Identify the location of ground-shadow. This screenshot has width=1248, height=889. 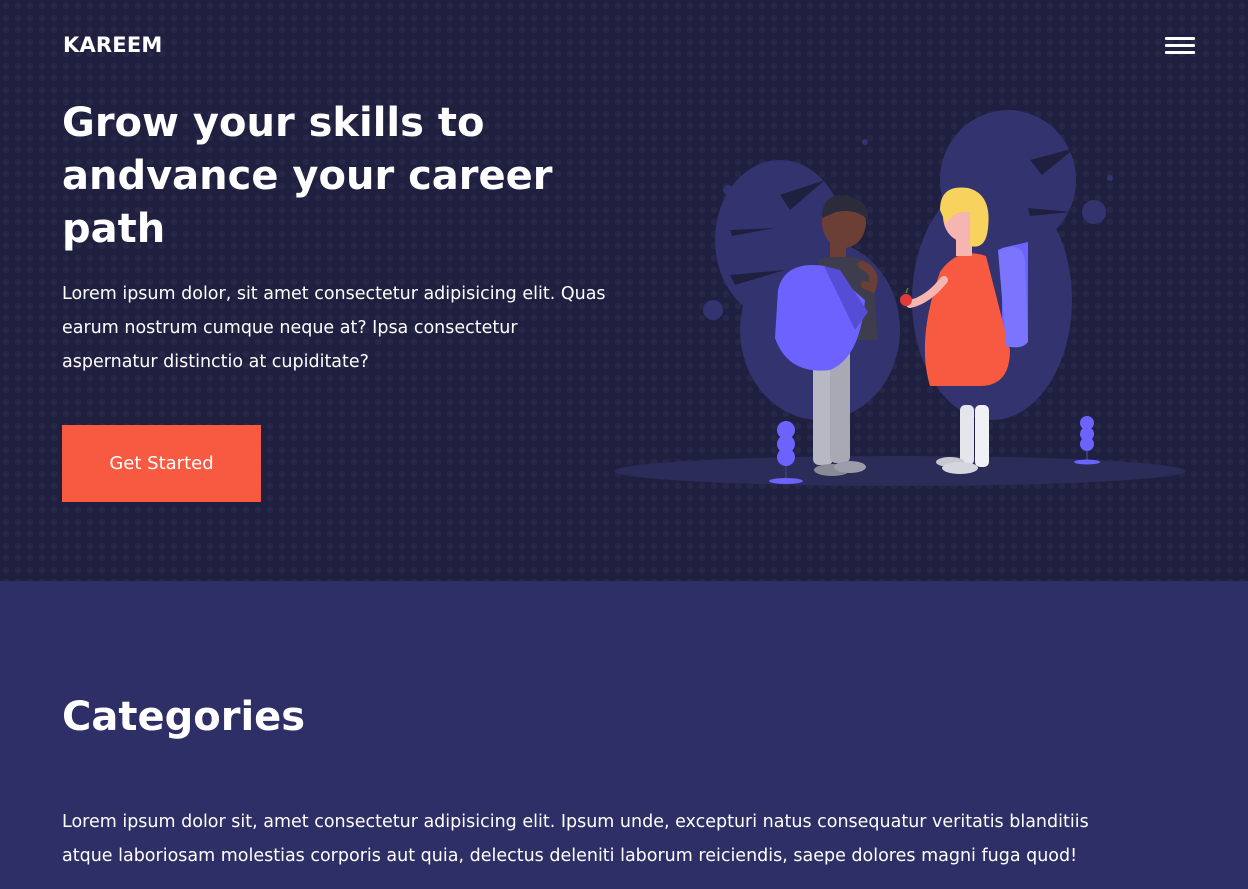
(900, 471).